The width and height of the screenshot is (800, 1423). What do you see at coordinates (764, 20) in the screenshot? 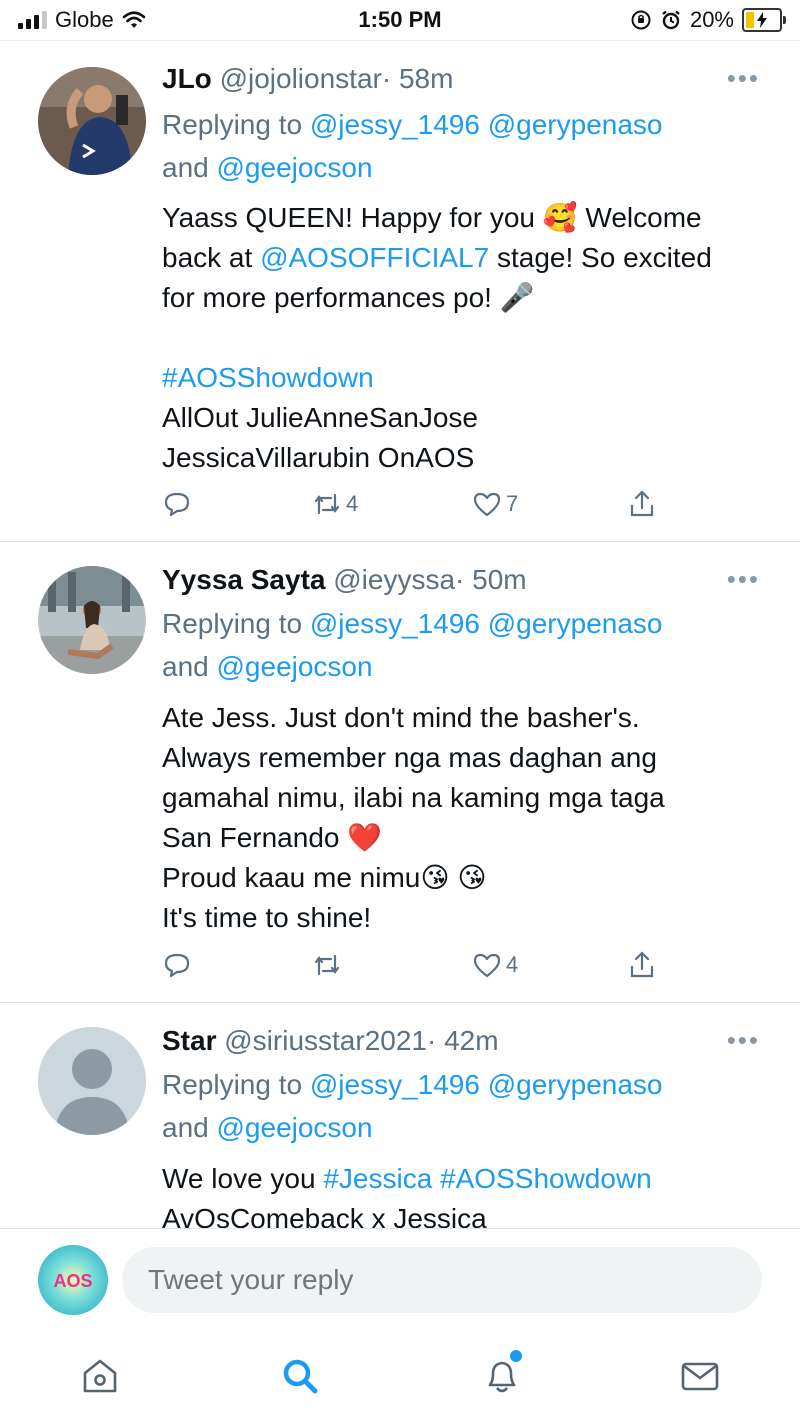
I see `battery-icon` at bounding box center [764, 20].